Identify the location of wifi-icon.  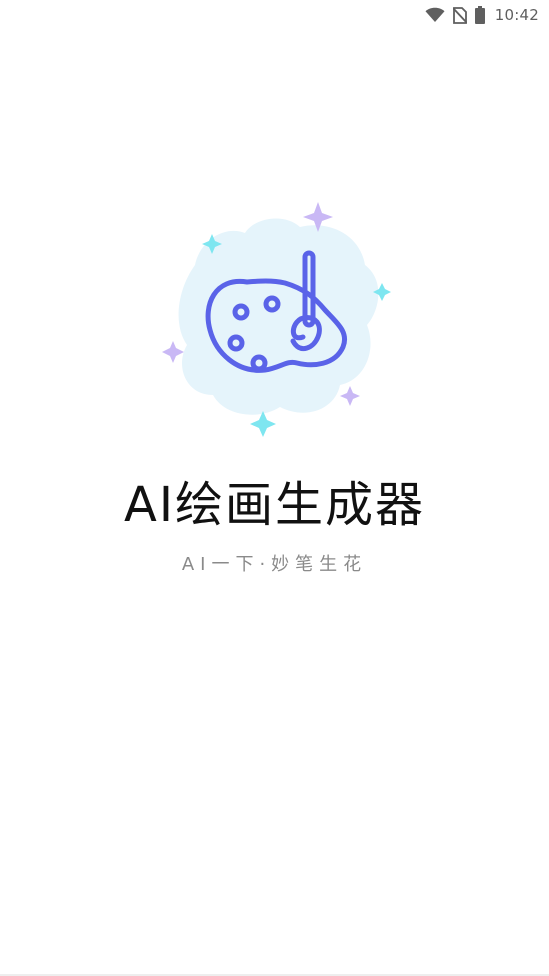
(435, 15).